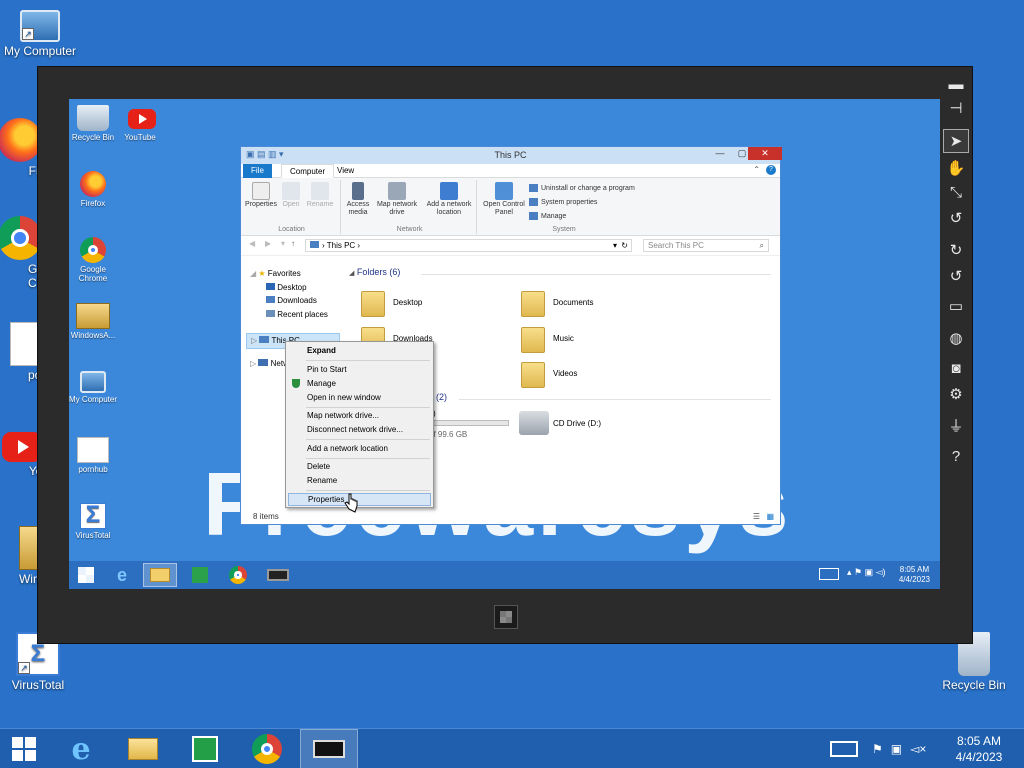 Image resolution: width=1024 pixels, height=768 pixels. Describe the element at coordinates (770, 516) in the screenshot. I see `large-icons-view-icon: ▦` at that location.